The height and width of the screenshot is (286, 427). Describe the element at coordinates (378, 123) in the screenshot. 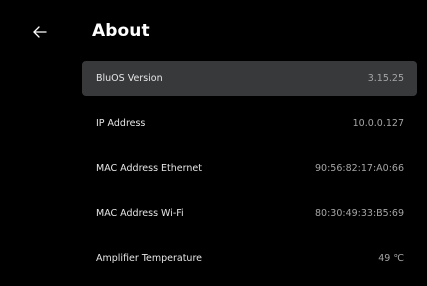

I see `row-value: 10.0.0.127` at that location.